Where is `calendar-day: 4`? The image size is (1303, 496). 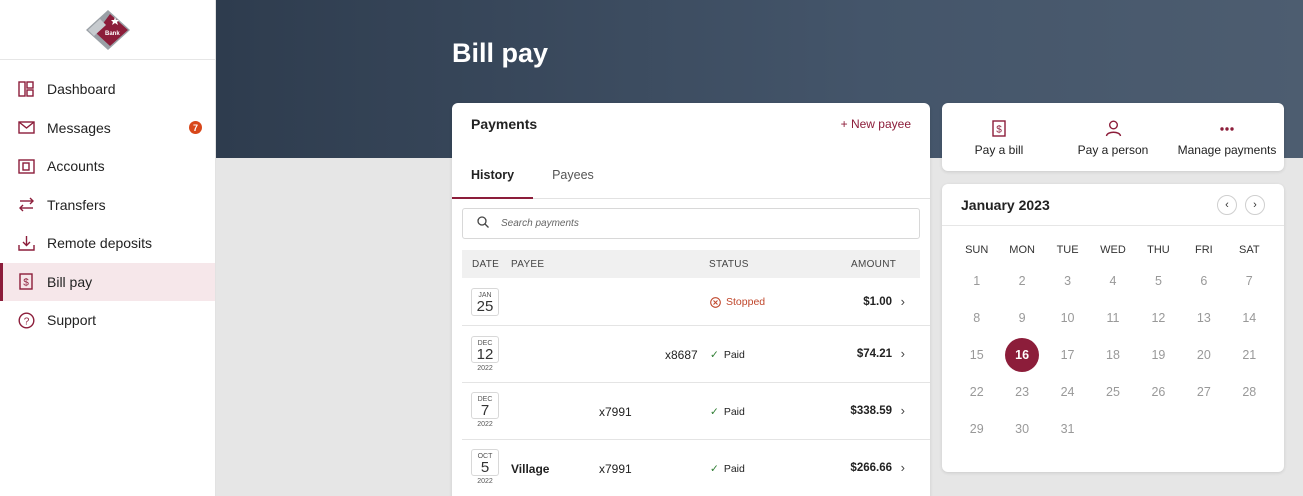
calendar-day: 4 is located at coordinates (1112, 280).